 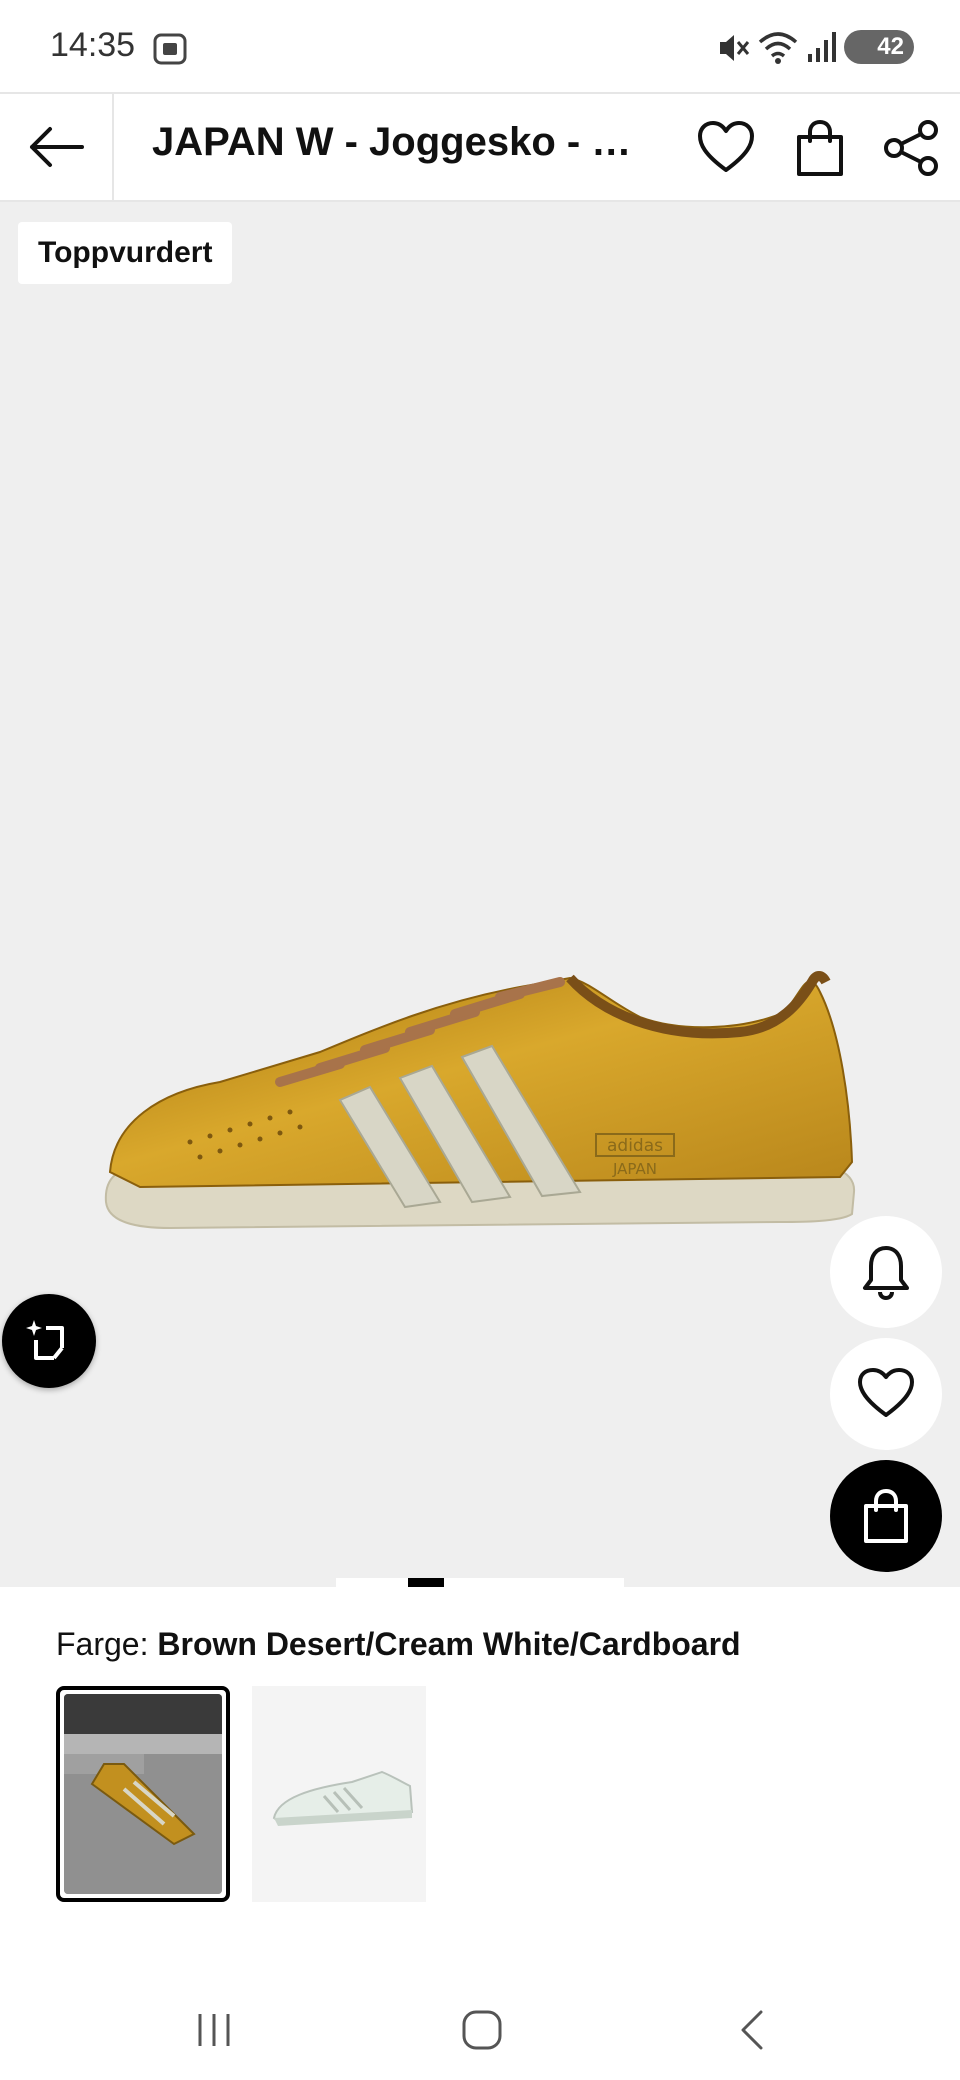 I want to click on home-button, so click(x=482, y=2030).